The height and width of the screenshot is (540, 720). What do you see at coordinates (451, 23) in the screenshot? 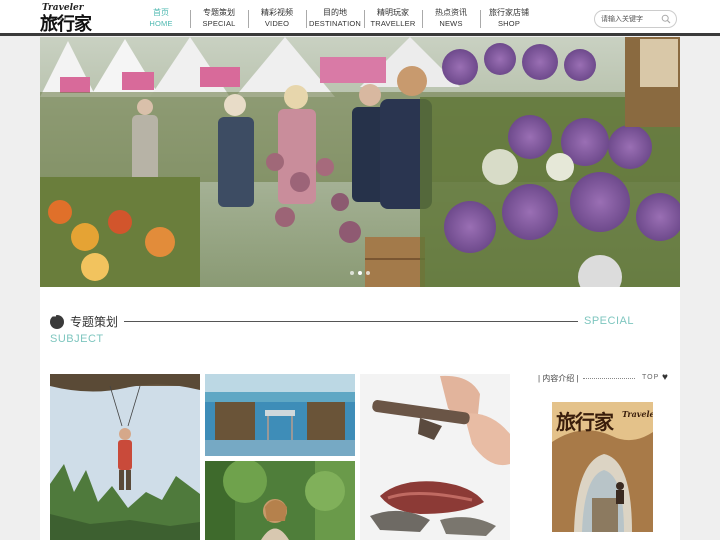
I see `nav-label-en: NEWS` at bounding box center [451, 23].